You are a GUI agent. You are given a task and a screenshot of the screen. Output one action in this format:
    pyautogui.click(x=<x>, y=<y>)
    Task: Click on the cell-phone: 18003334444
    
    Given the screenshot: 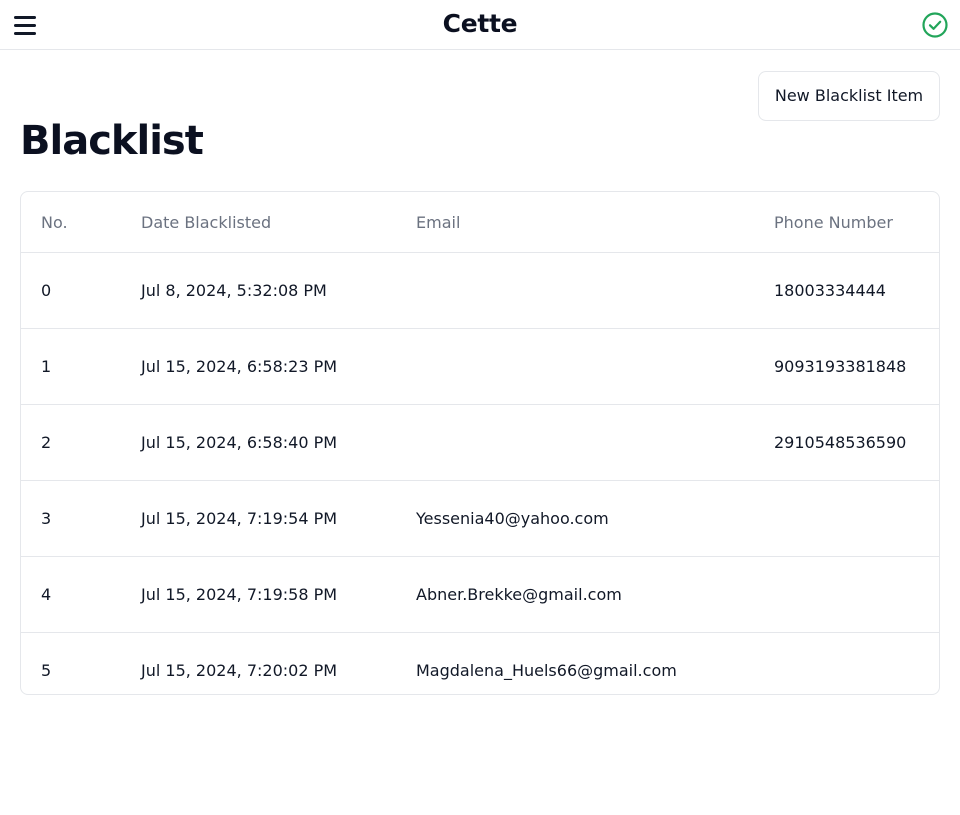 What is the action you would take?
    pyautogui.click(x=846, y=290)
    